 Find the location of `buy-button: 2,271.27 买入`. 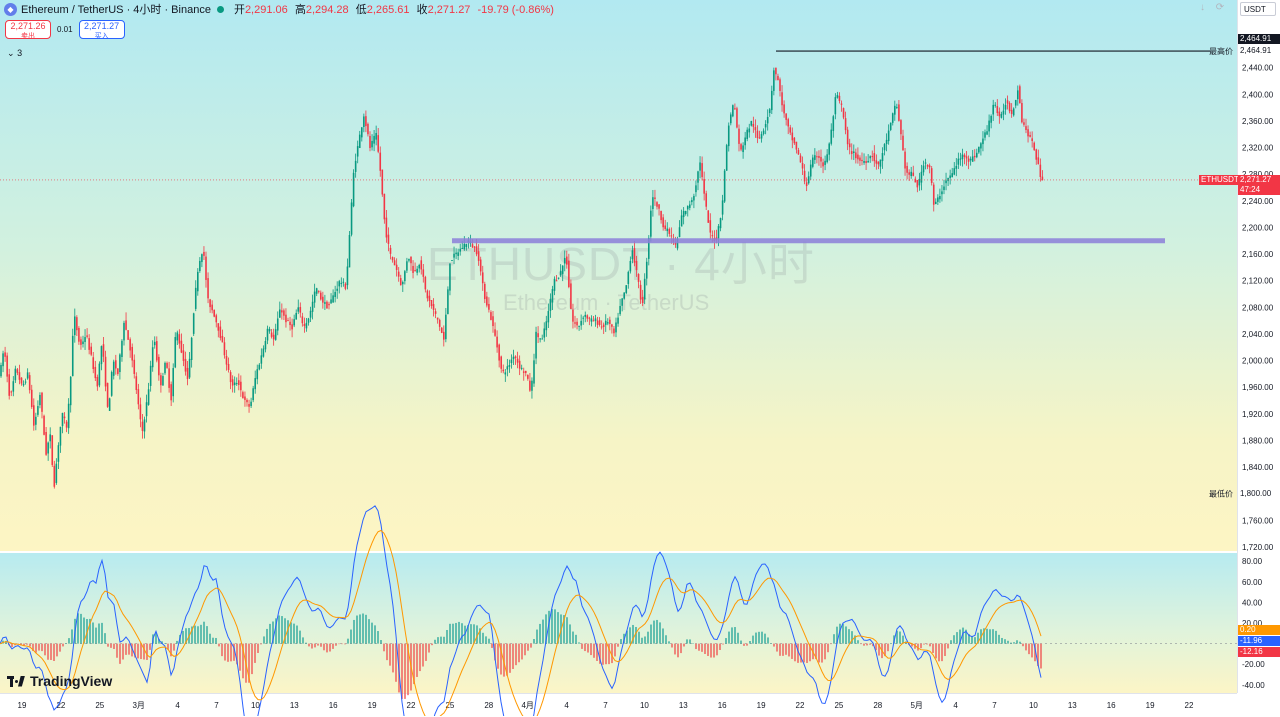

buy-button: 2,271.27 买入 is located at coordinates (101, 30).